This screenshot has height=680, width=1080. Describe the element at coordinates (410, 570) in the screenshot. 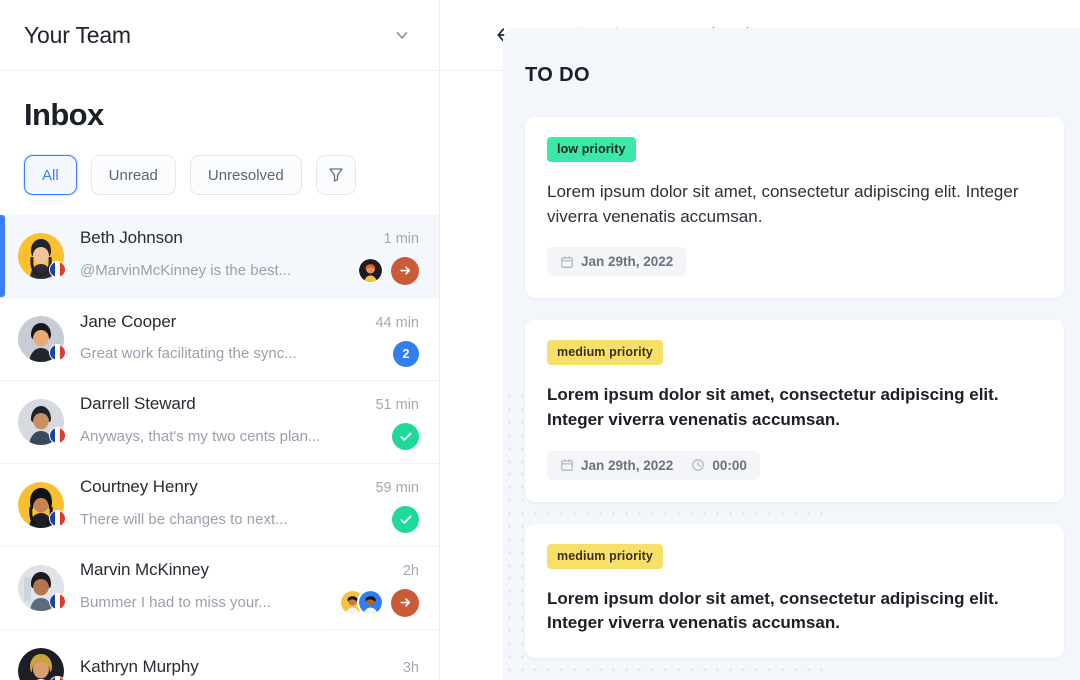

I see `list-item-time: 2h` at that location.